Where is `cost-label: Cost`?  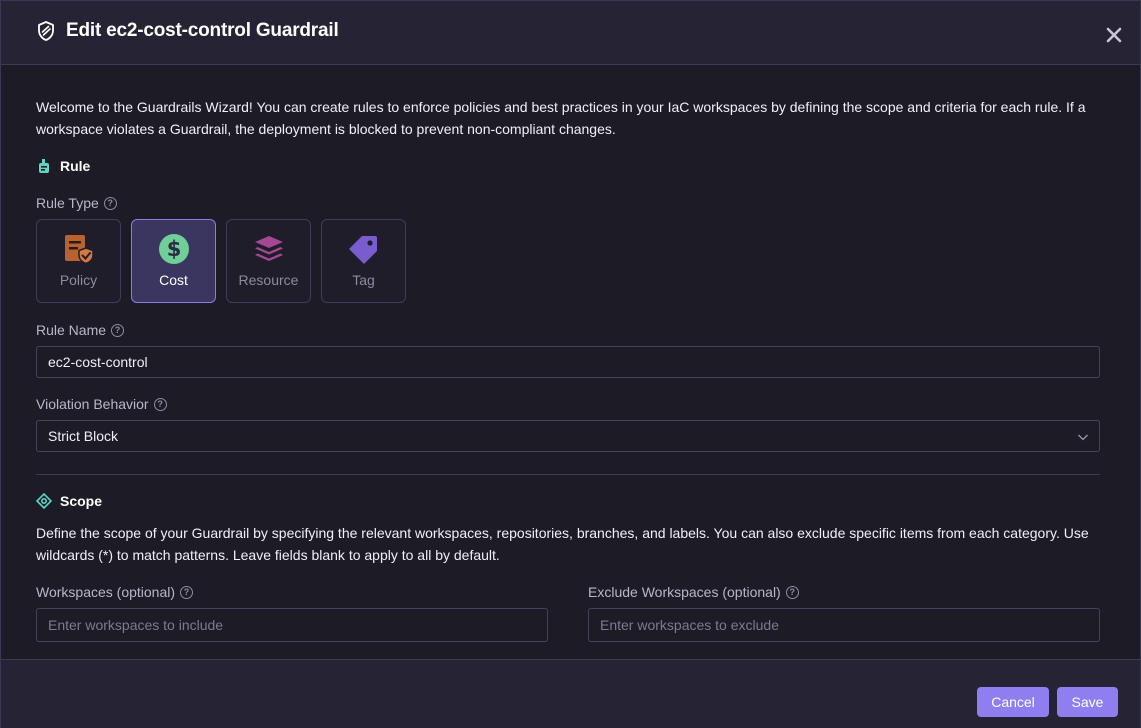 cost-label: Cost is located at coordinates (173, 280).